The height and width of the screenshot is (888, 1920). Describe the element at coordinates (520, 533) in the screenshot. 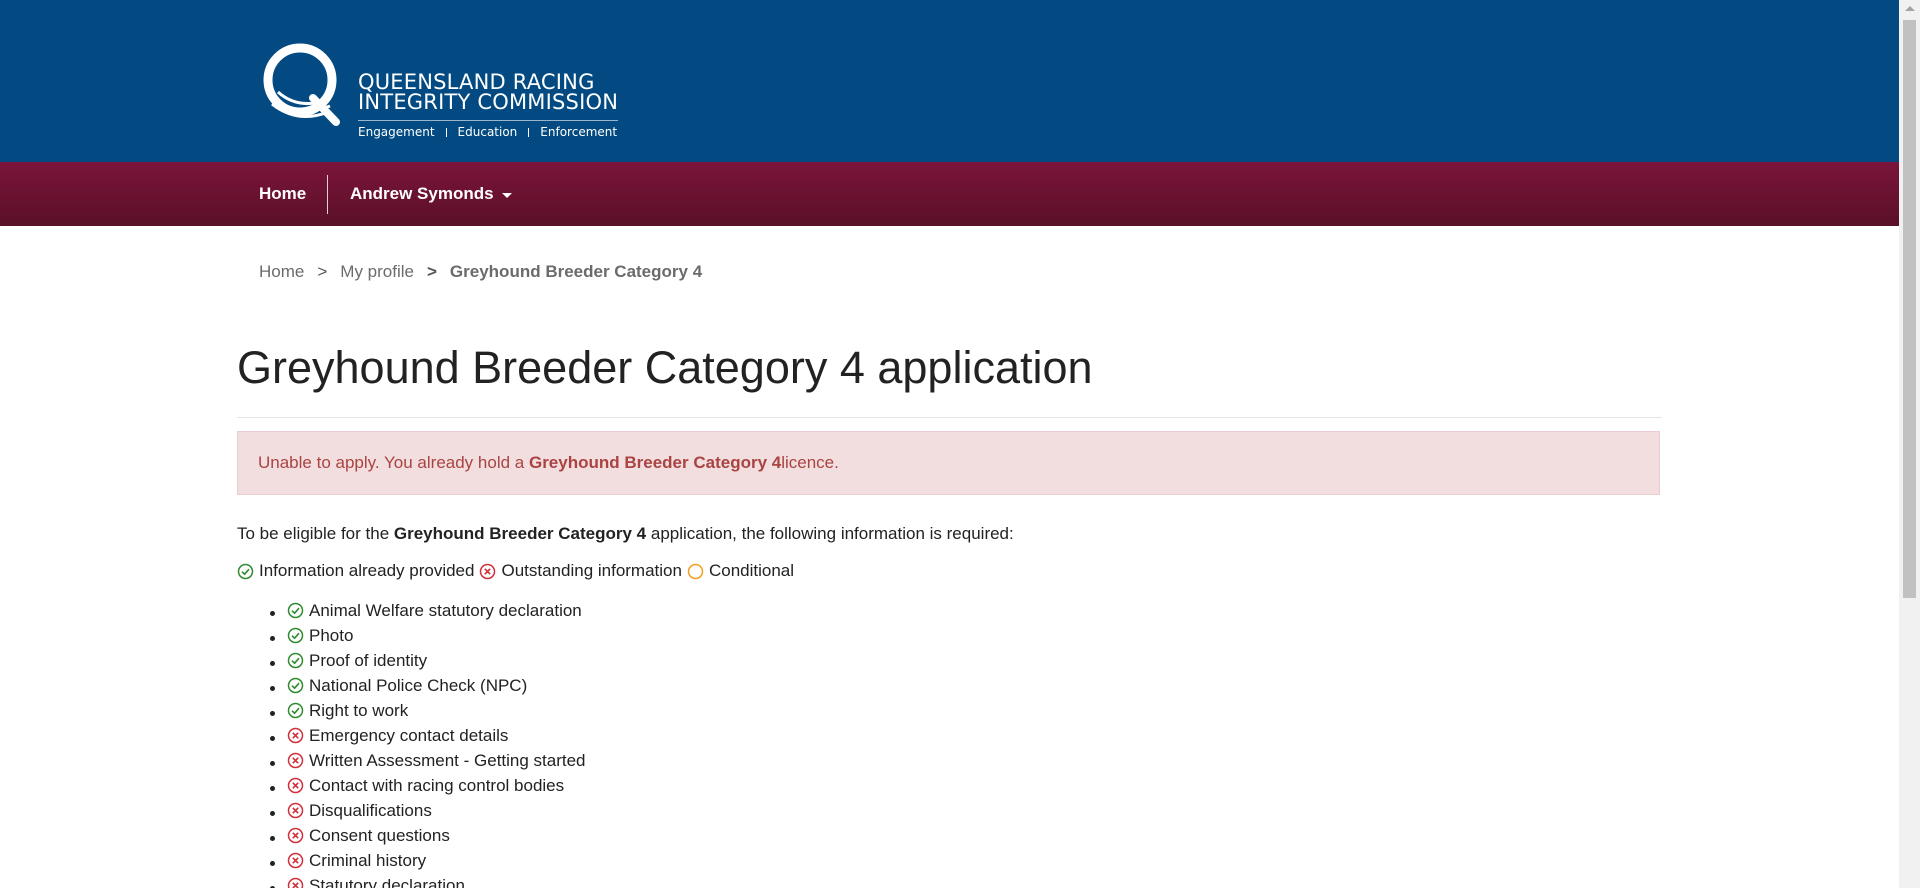

I see `intro-licence: Greyhound Breeder Category 4` at that location.